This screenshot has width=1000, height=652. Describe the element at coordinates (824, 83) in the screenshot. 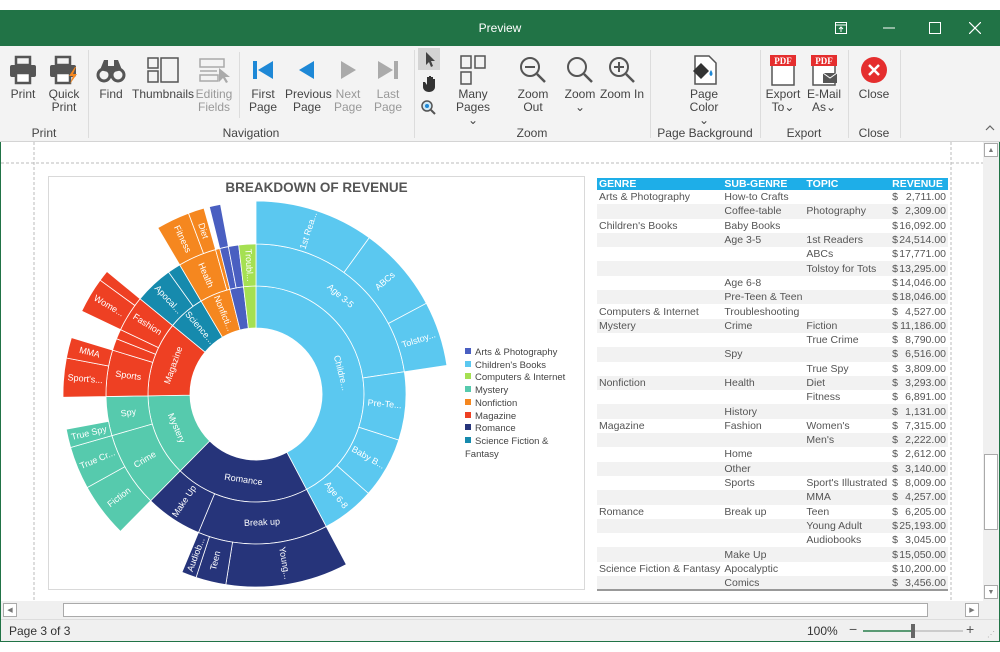

I see `email-as-button: PDF E-Mail As⌄` at that location.